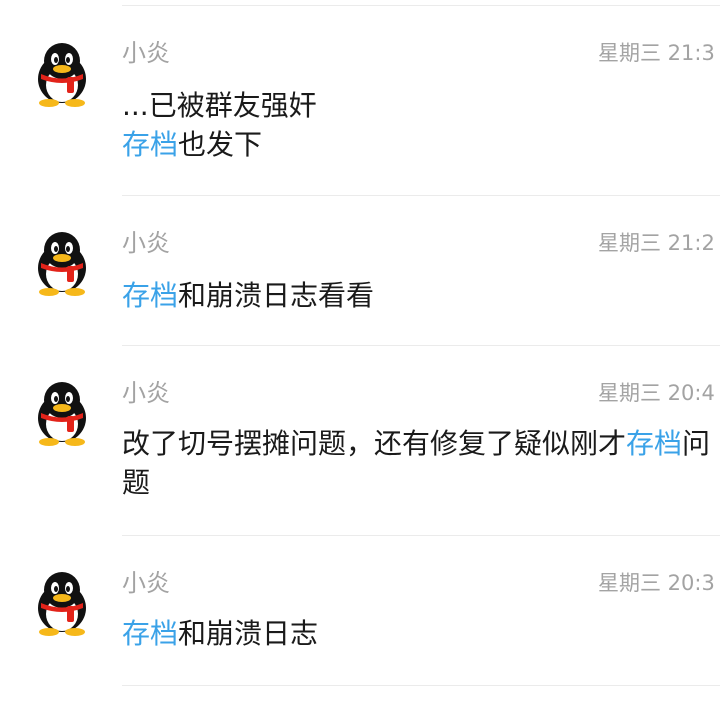 The height and width of the screenshot is (708, 720). I want to click on message-time: 星期三 21:2, so click(656, 243).